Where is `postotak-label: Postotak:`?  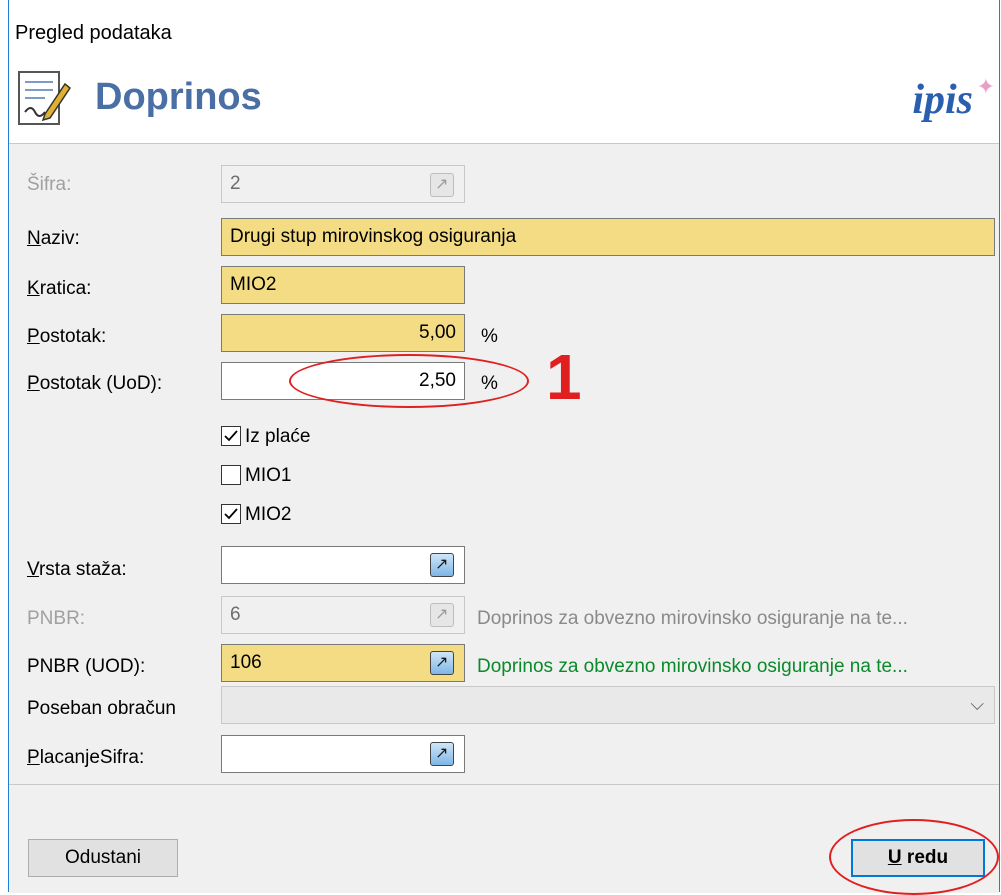 postotak-label: Postotak: is located at coordinates (67, 336).